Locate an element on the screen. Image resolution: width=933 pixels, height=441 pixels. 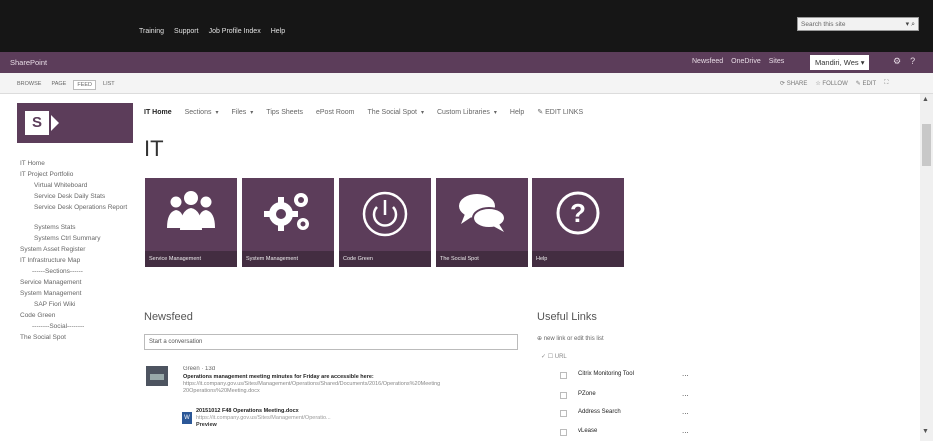
left-nav-separator: --------Social-------- is located at coordinates (58, 326).